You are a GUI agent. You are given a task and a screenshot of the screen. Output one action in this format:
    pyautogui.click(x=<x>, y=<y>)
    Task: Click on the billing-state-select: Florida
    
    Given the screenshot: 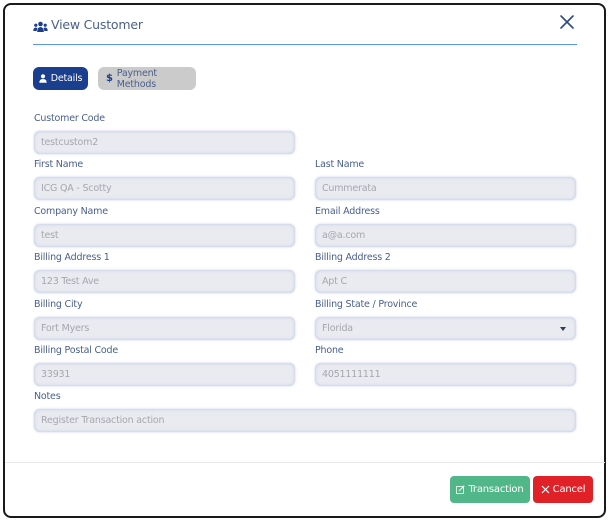 What is the action you would take?
    pyautogui.click(x=445, y=328)
    